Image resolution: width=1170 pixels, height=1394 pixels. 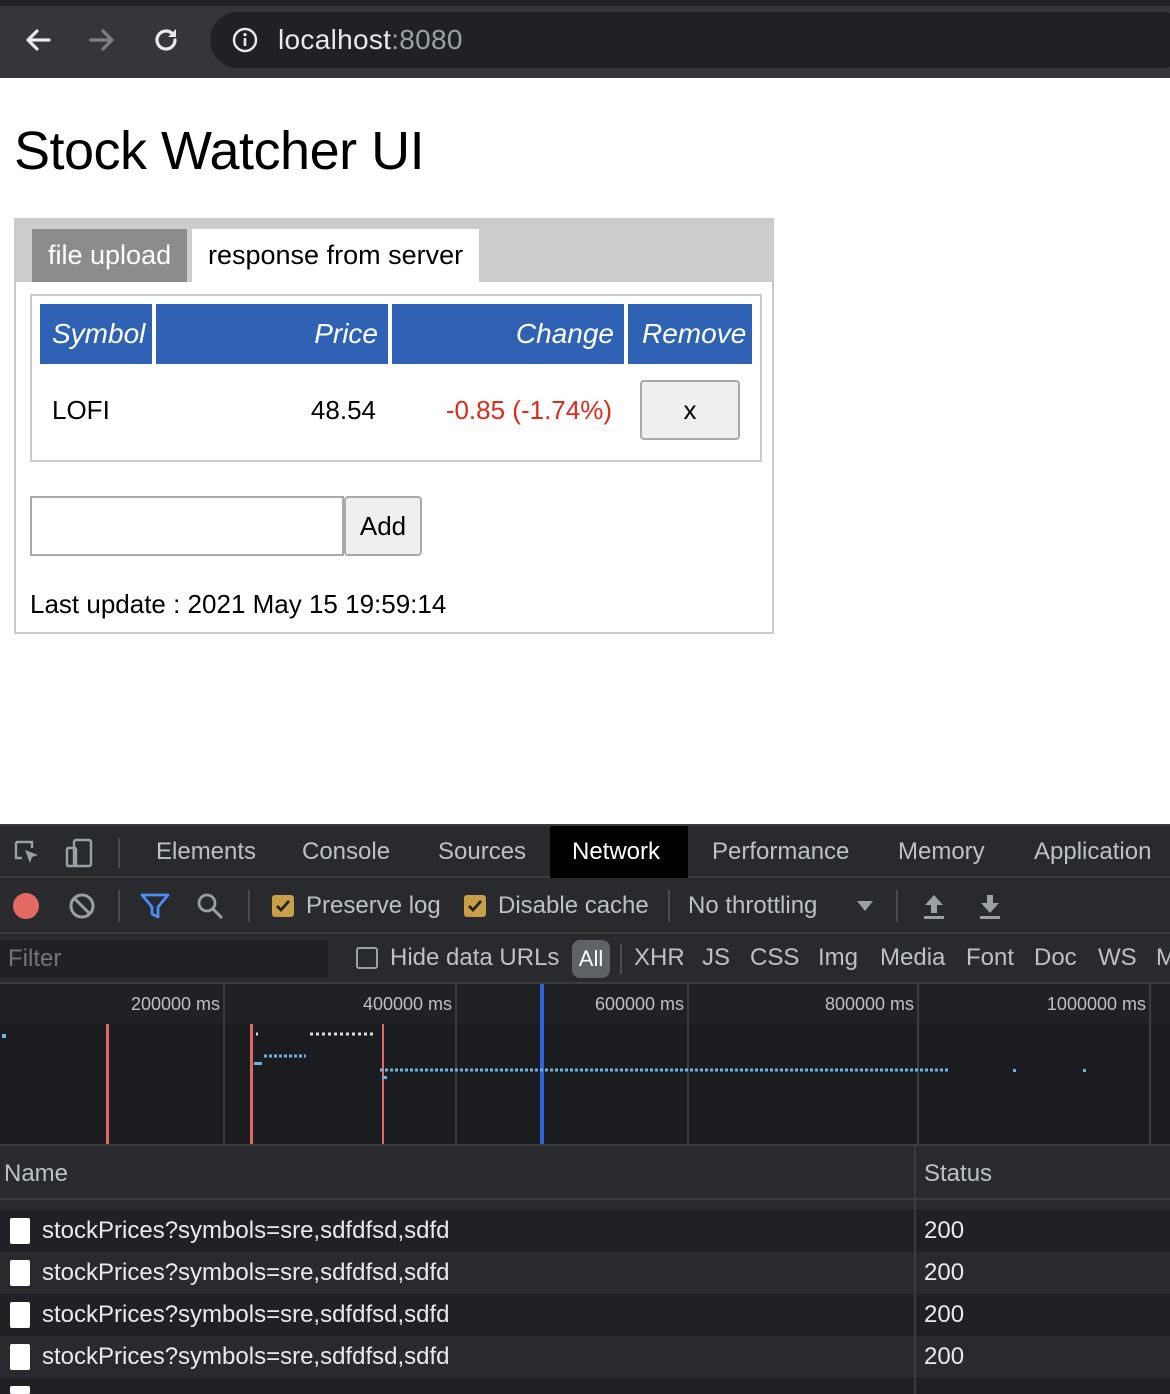 What do you see at coordinates (343, 410) in the screenshot?
I see `cell-price: 48.54` at bounding box center [343, 410].